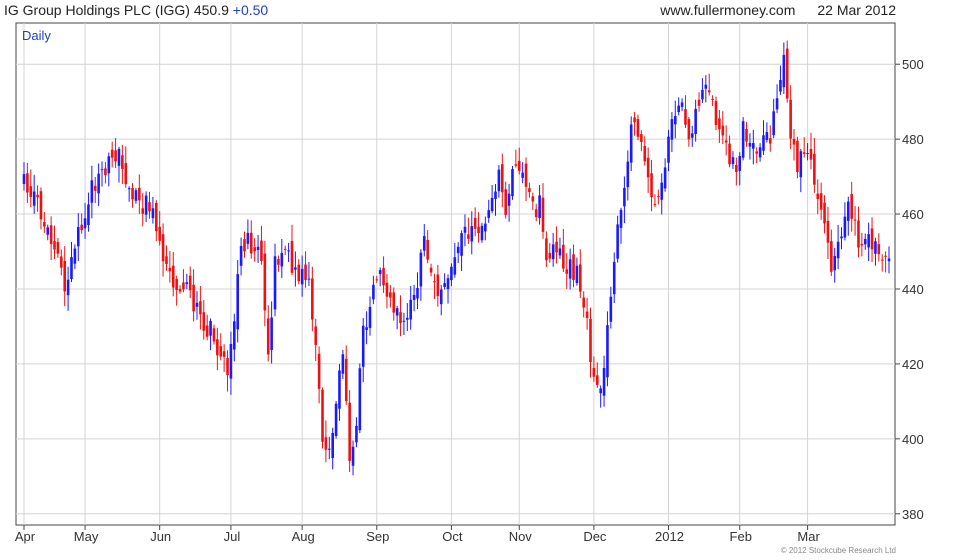 Image resolution: width=980 pixels, height=560 pixels. I want to click on copyright-notice: © 2012 Stockcube Research Ltd, so click(838, 550).